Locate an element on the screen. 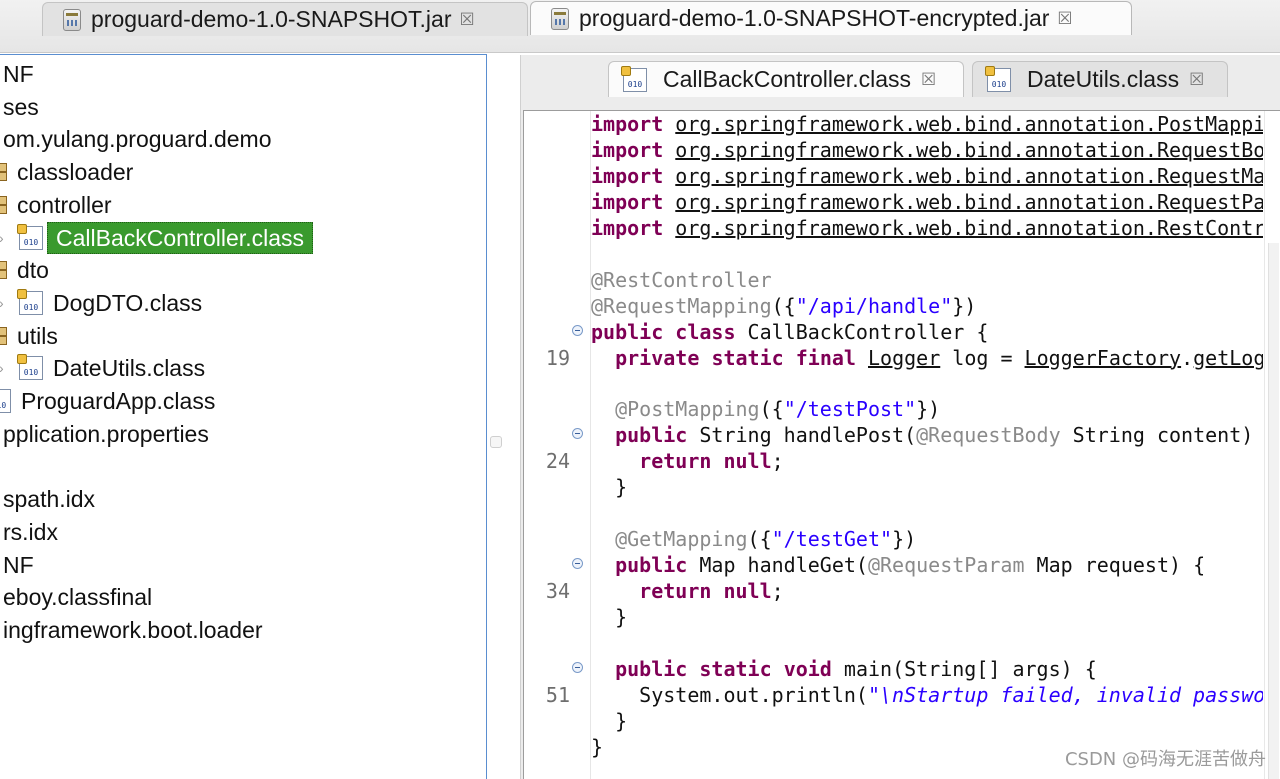 This screenshot has width=1280, height=779. tab-callbackcontroller: 010 CallBackController.class ☒ is located at coordinates (786, 79).